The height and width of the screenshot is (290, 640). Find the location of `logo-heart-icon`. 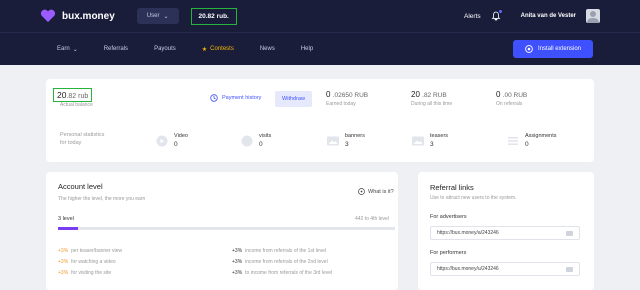

logo-heart-icon is located at coordinates (48, 15).